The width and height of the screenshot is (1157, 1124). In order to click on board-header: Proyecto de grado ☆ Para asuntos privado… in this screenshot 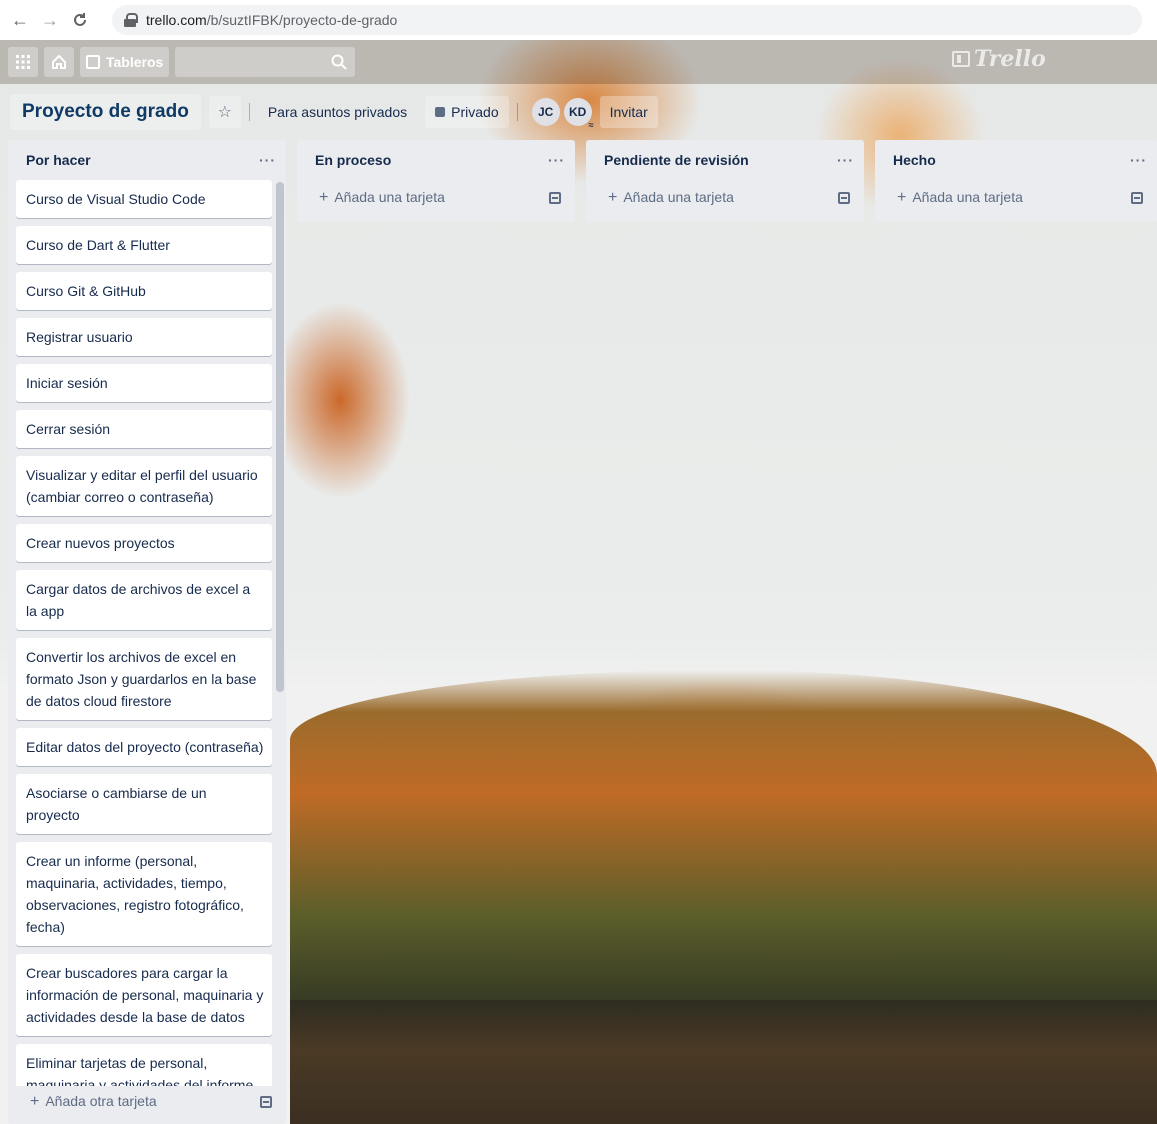, I will do `click(334, 112)`.